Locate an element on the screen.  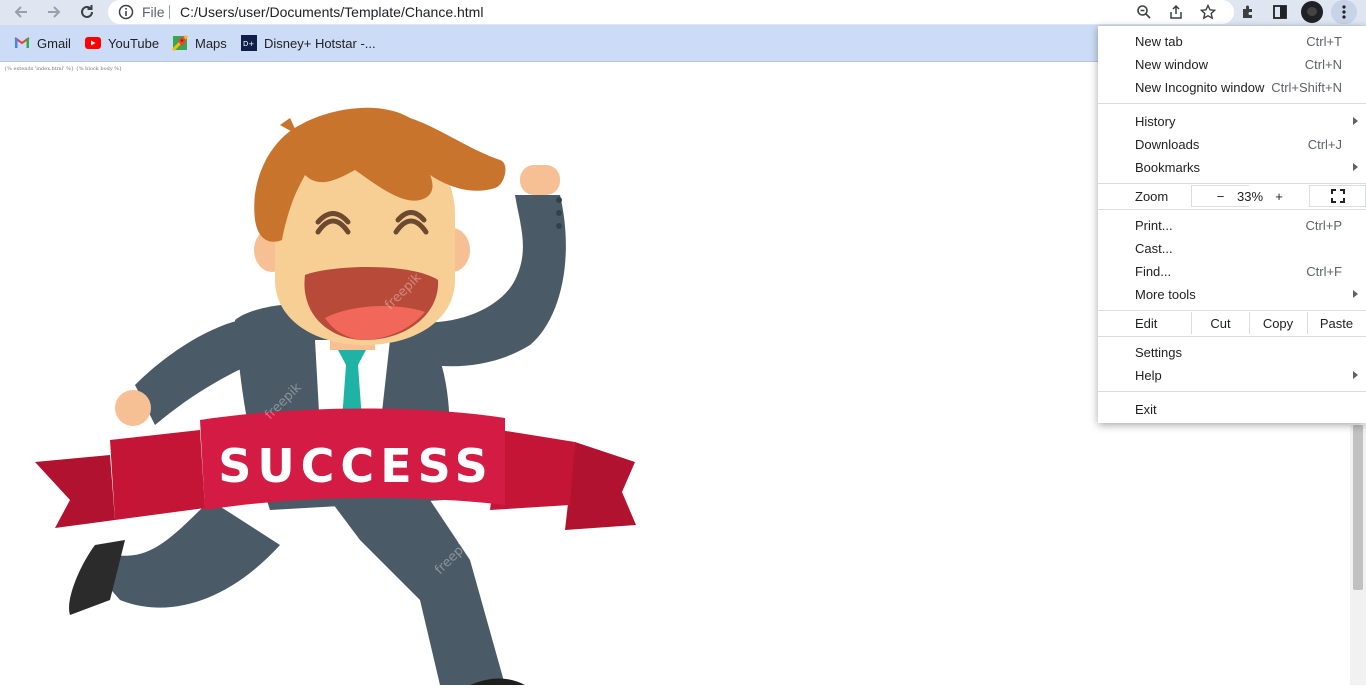
copy-label: Copy is located at coordinates (1278, 323).